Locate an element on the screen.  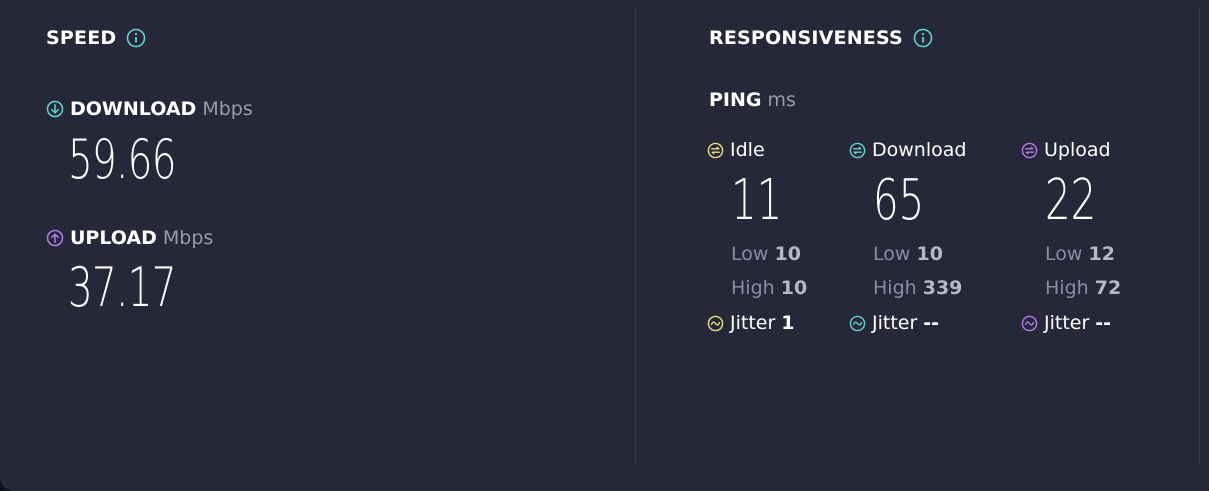
ping-download-head: Download is located at coordinates (934, 150).